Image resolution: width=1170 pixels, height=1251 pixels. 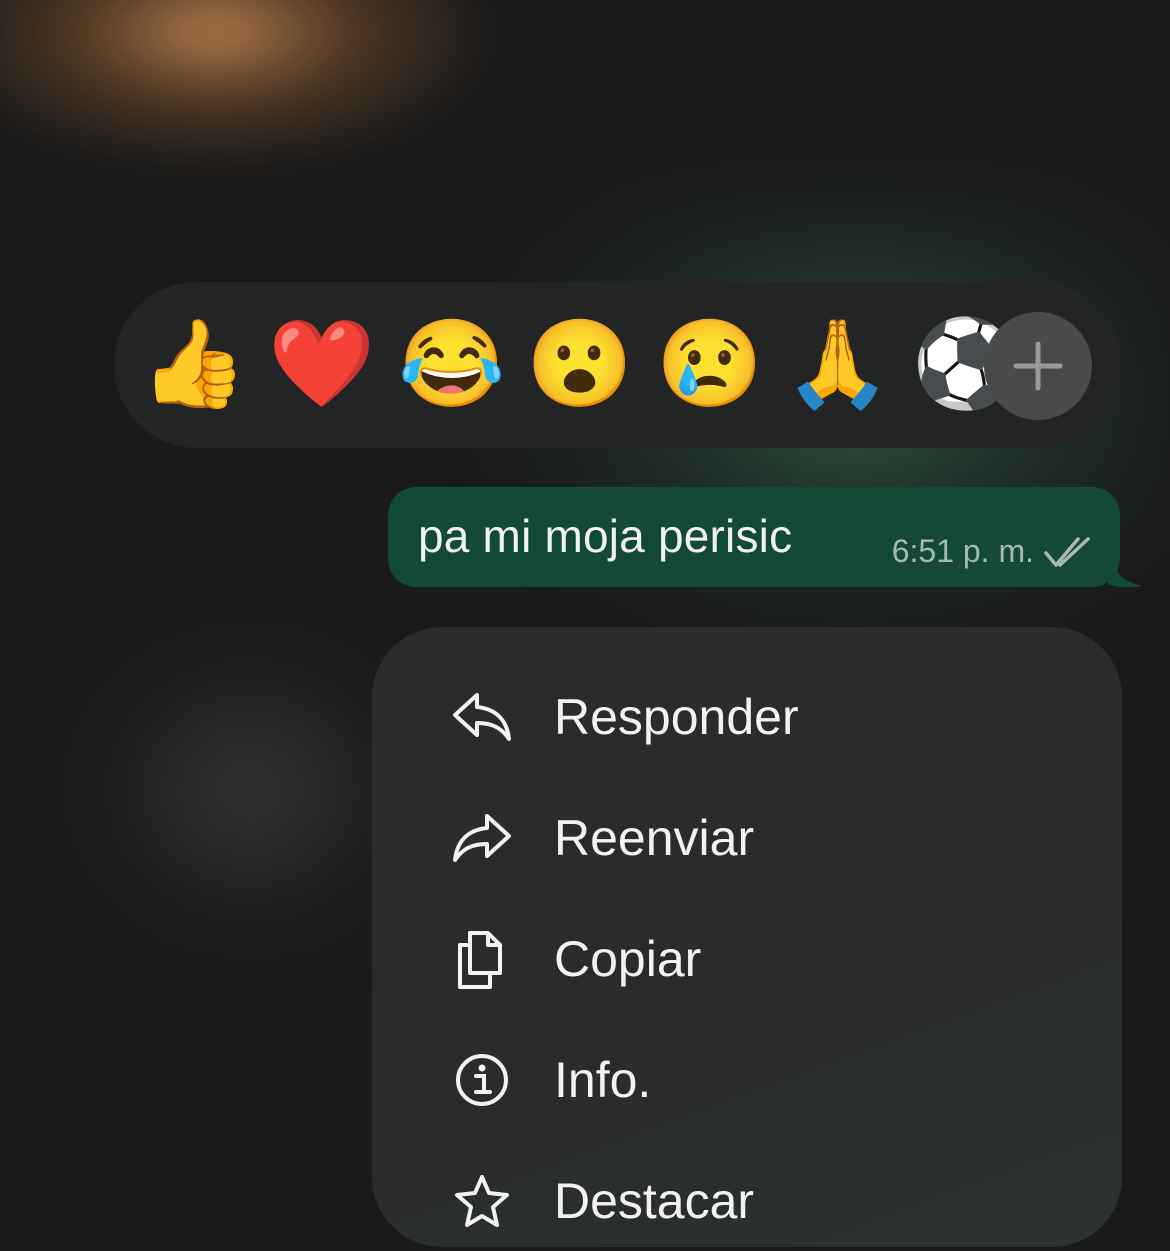 What do you see at coordinates (482, 838) in the screenshot?
I see `forward-icon` at bounding box center [482, 838].